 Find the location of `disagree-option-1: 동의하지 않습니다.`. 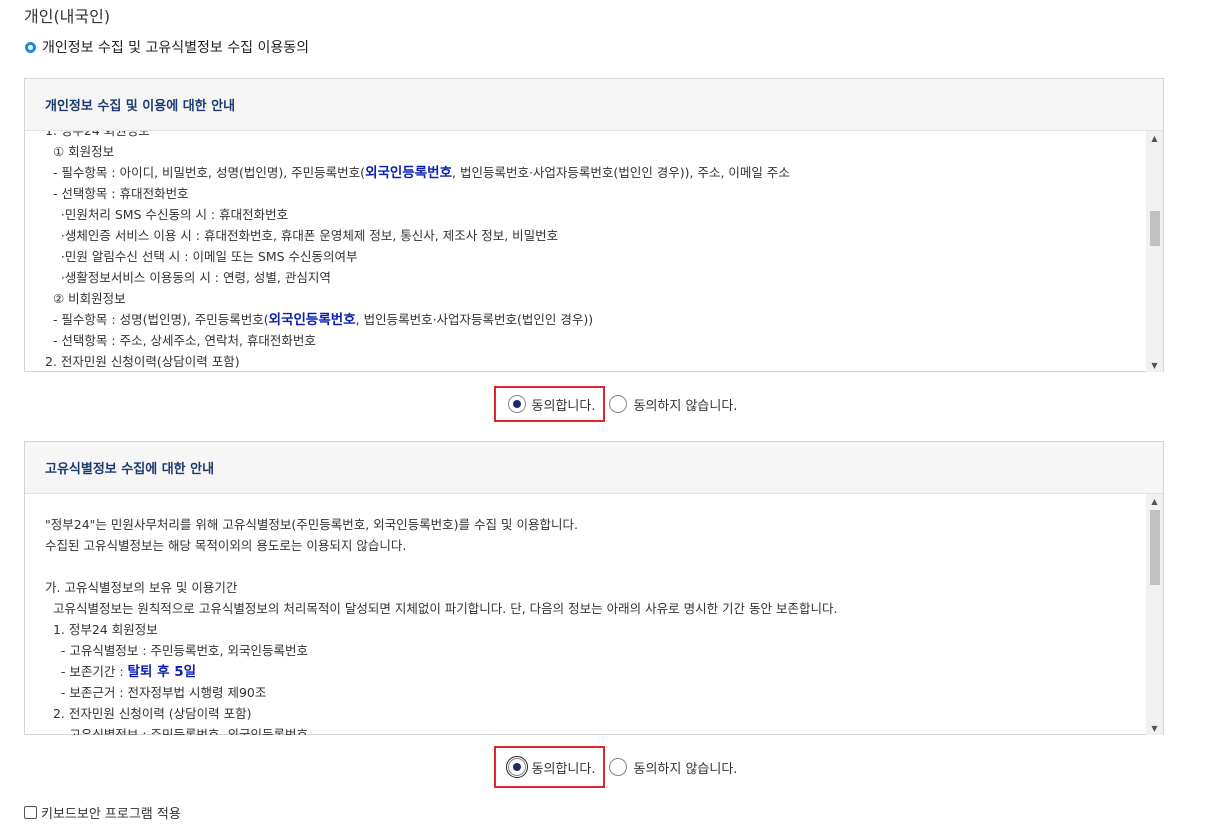

disagree-option-1: 동의하지 않습니다. is located at coordinates (673, 404).